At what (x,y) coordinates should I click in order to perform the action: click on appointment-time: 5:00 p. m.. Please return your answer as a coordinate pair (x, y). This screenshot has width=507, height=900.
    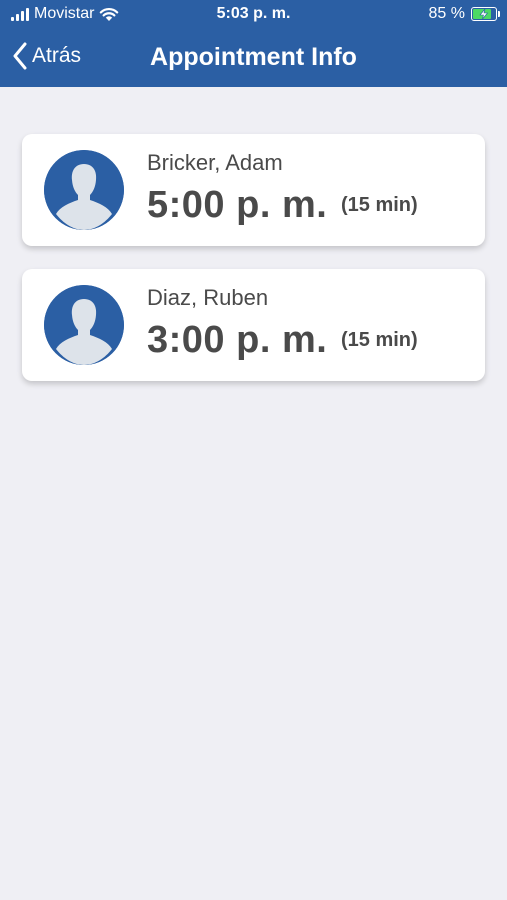
    Looking at the image, I should click on (237, 205).